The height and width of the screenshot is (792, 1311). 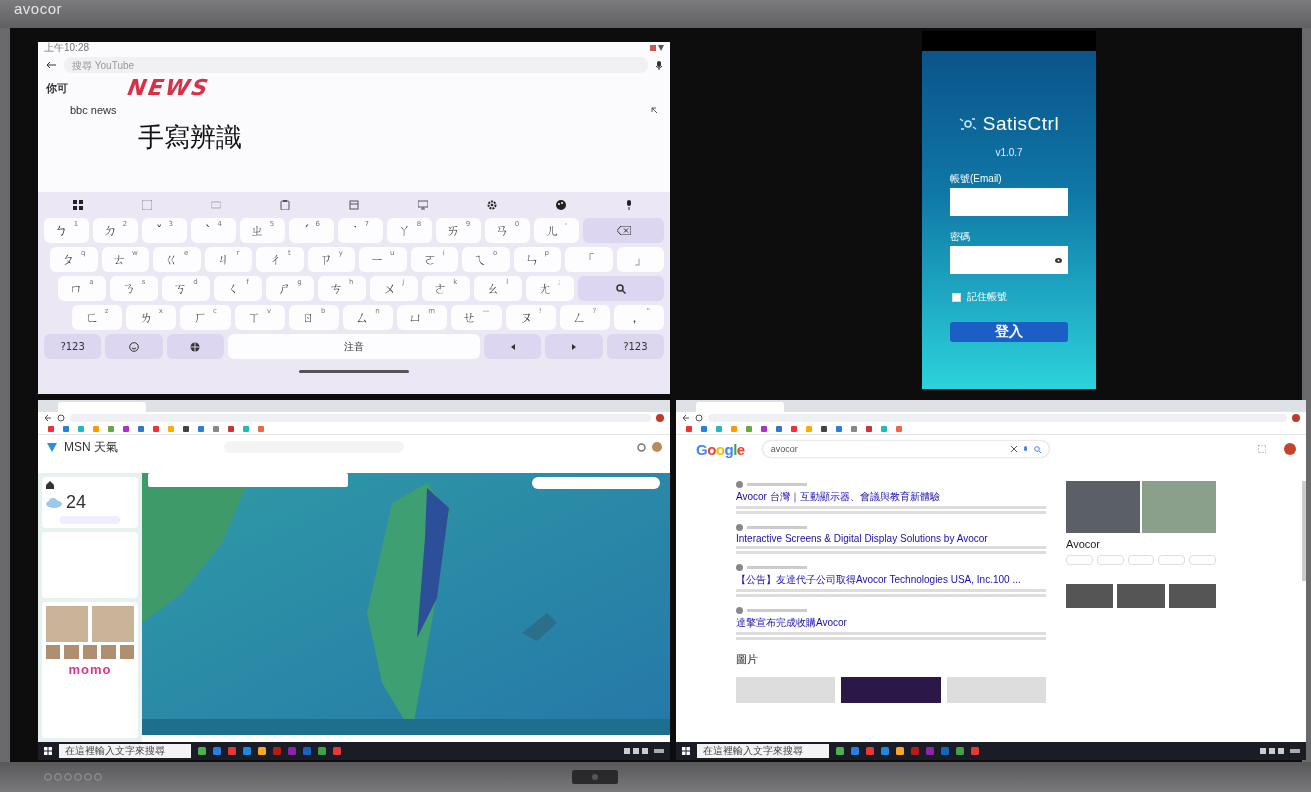 What do you see at coordinates (891, 623) in the screenshot?
I see `result-title-link: 達擎宣布完成收購Avocor` at bounding box center [891, 623].